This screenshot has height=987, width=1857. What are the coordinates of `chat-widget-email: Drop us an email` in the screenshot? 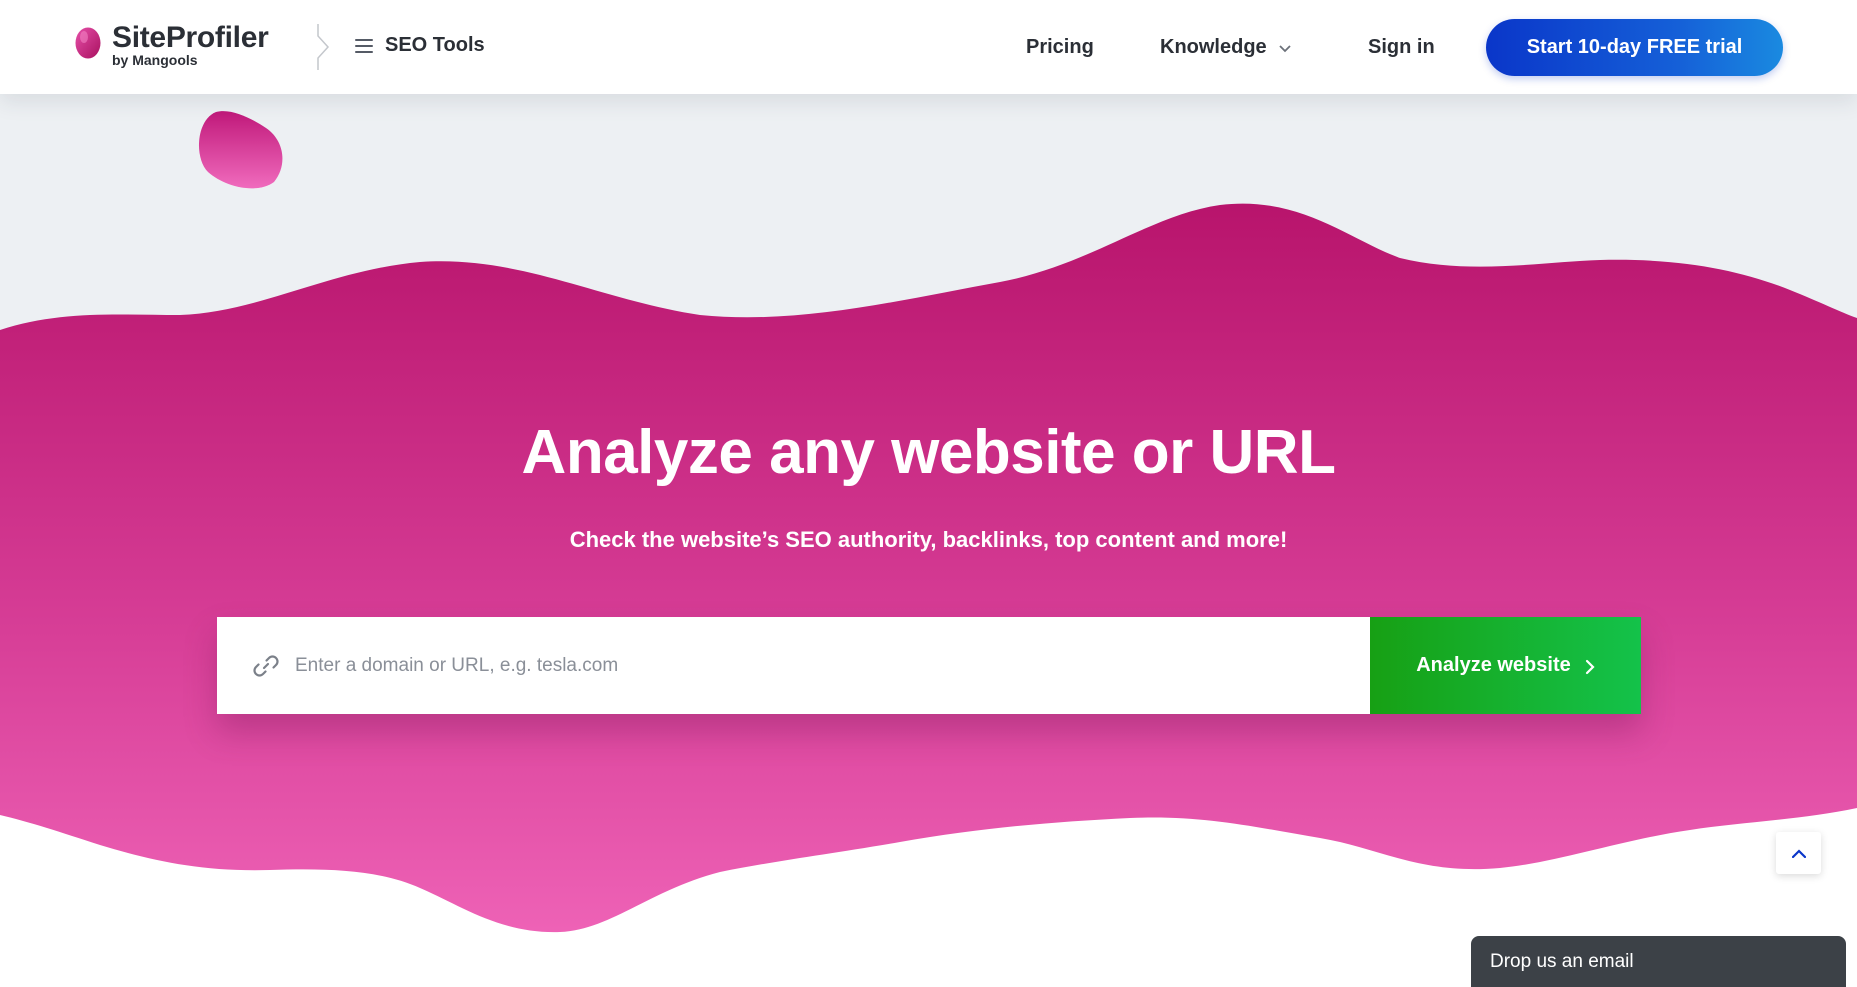 It's located at (1658, 961).